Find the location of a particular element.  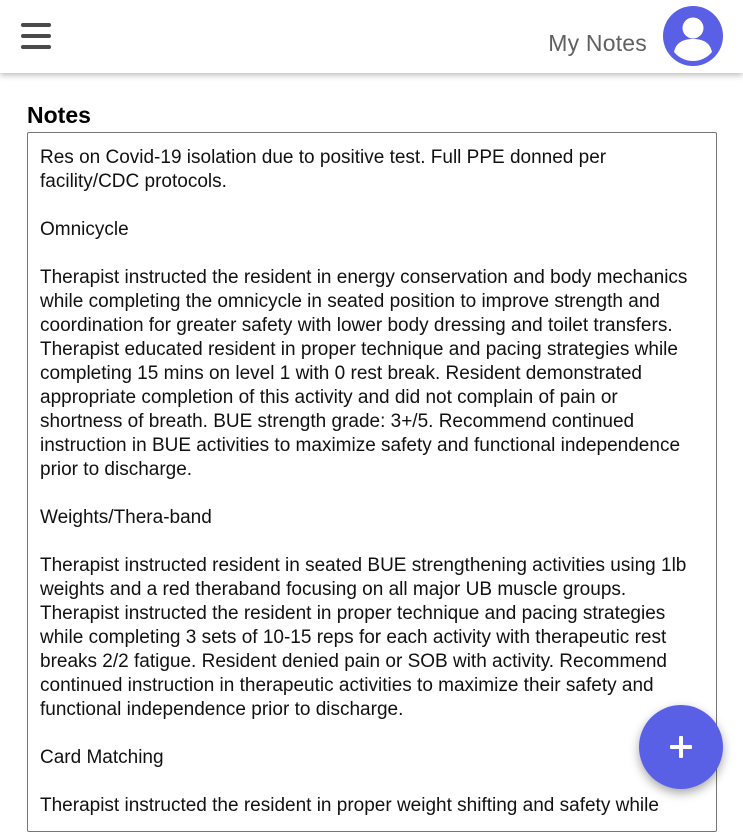

hamburger-menu-icon is located at coordinates (36, 36).